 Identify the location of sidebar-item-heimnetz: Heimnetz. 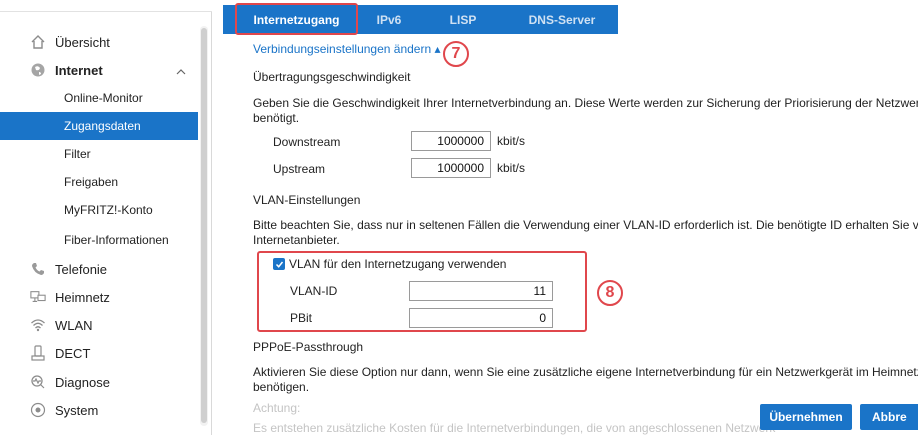
(99, 297).